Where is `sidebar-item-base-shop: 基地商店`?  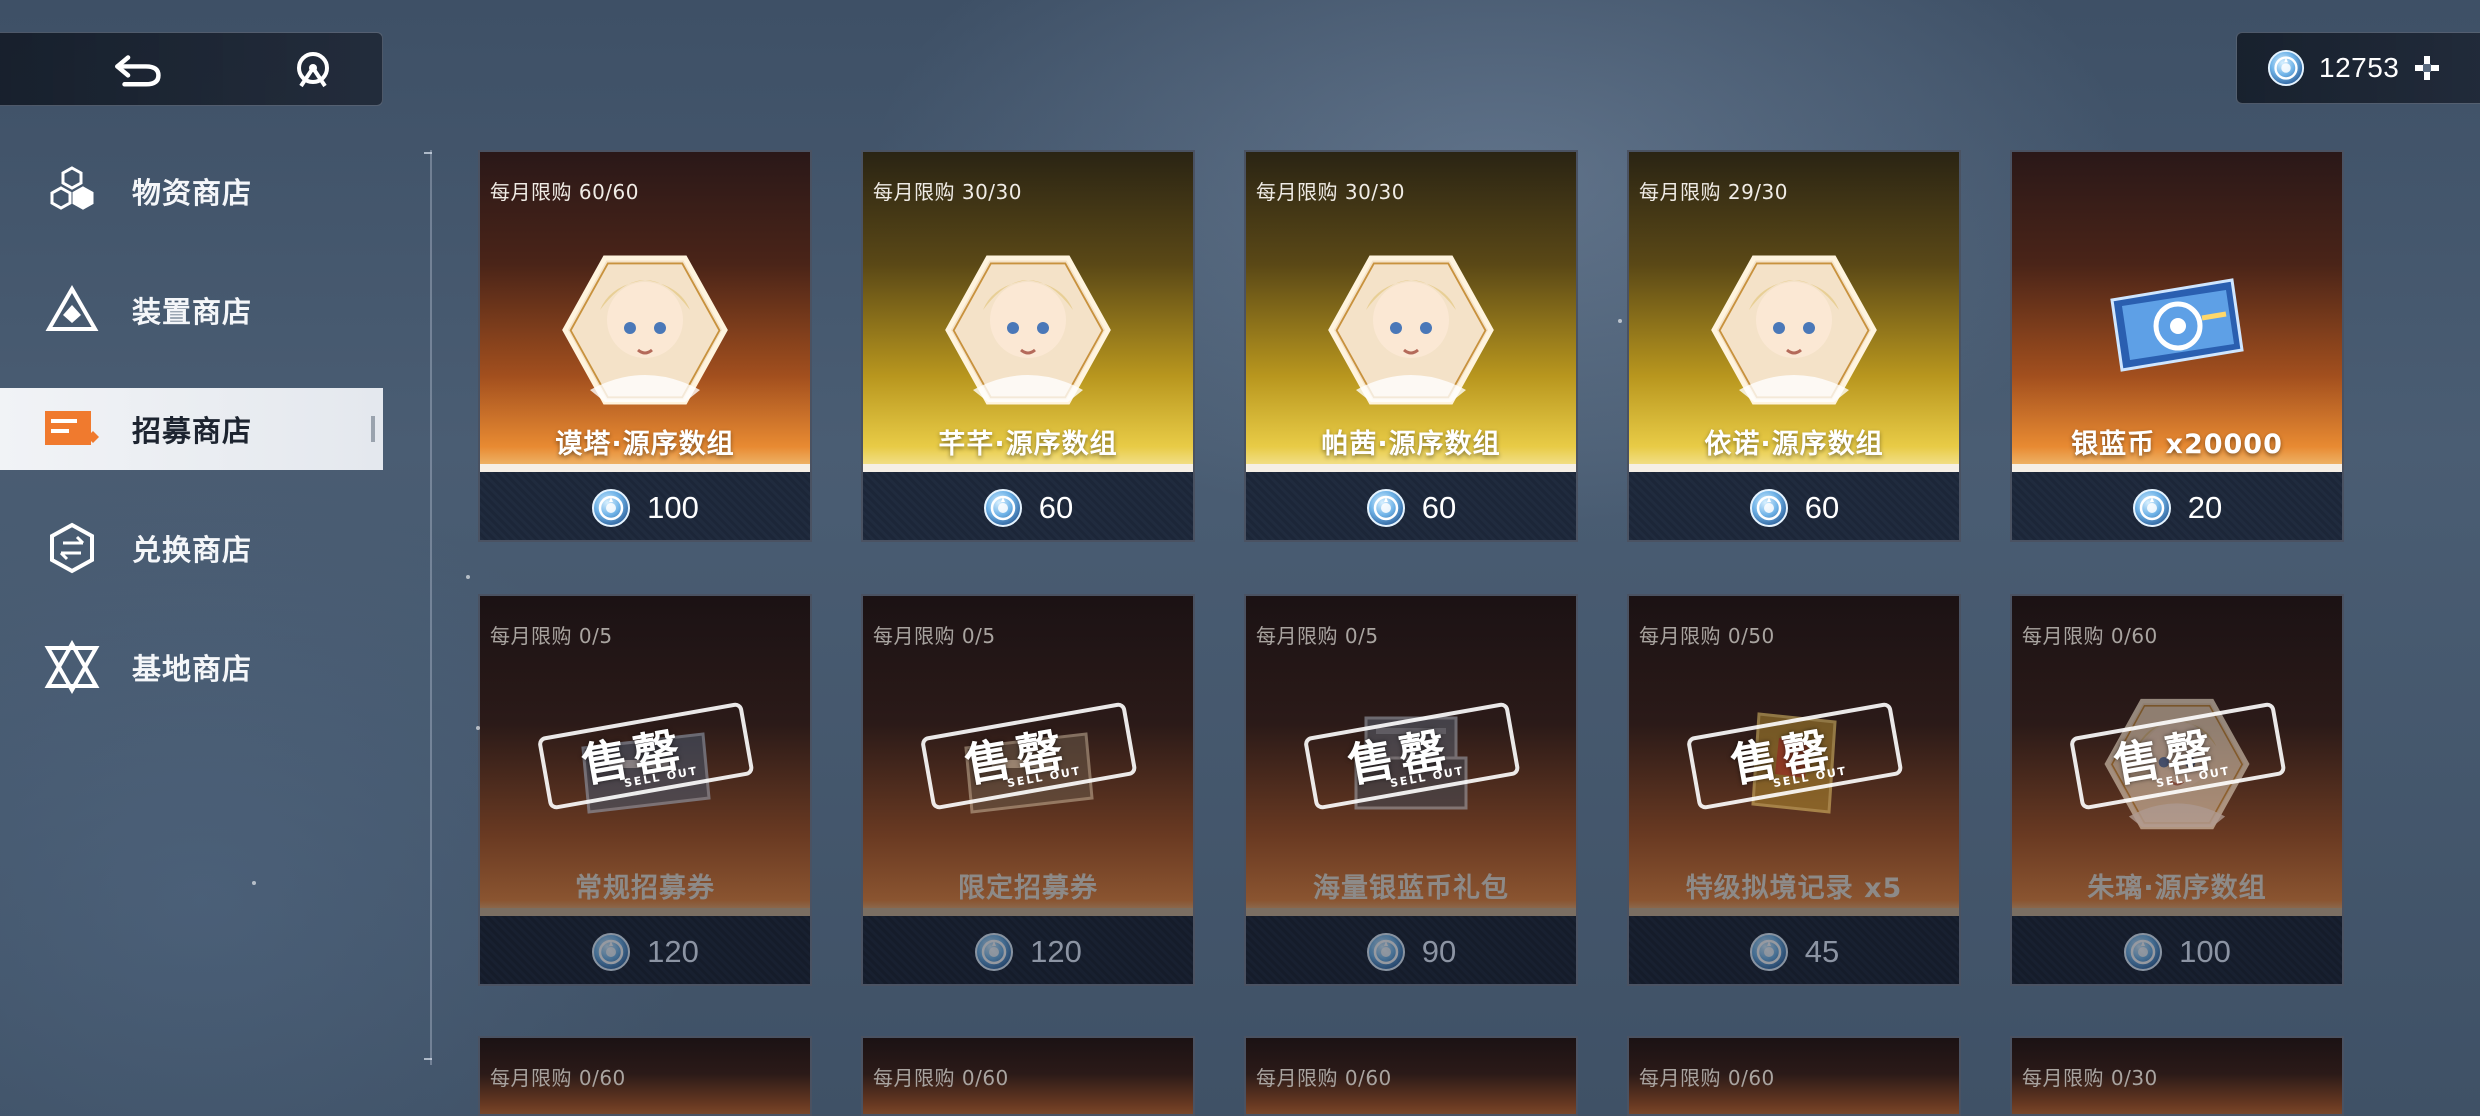 sidebar-item-base-shop: 基地商店 is located at coordinates (192, 667).